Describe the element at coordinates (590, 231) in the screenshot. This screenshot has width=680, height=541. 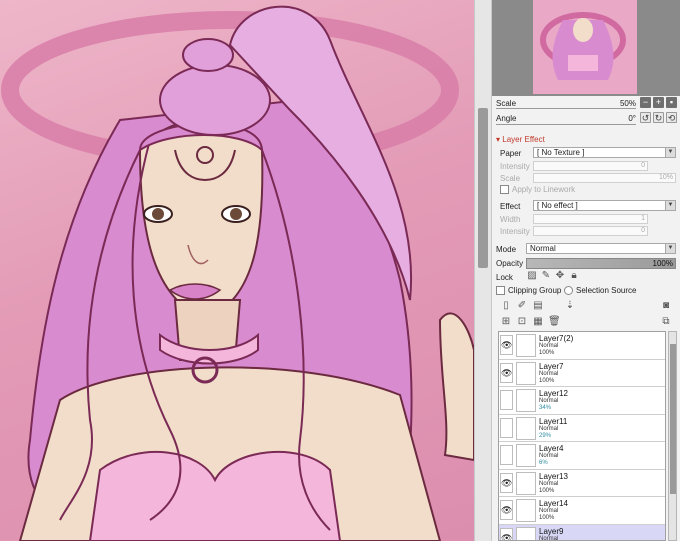
I see `effect-intensity-field: 0` at that location.